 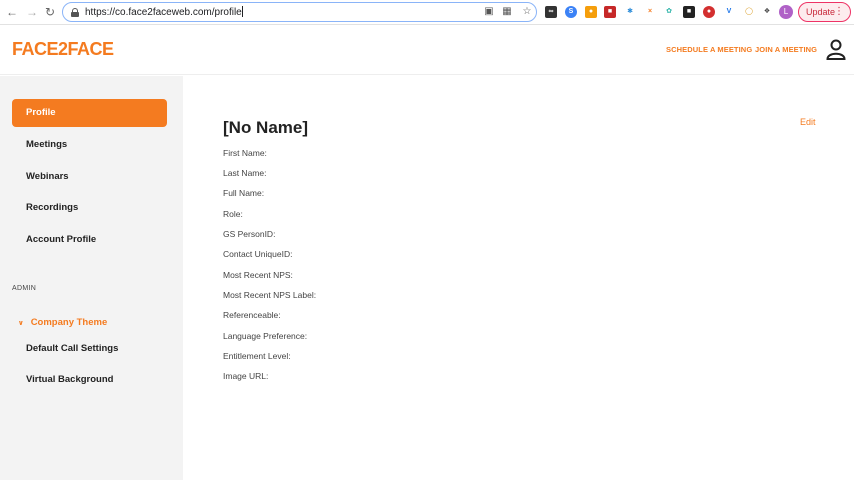 What do you see at coordinates (50, 12) in the screenshot?
I see `reload-icon: ↻` at bounding box center [50, 12].